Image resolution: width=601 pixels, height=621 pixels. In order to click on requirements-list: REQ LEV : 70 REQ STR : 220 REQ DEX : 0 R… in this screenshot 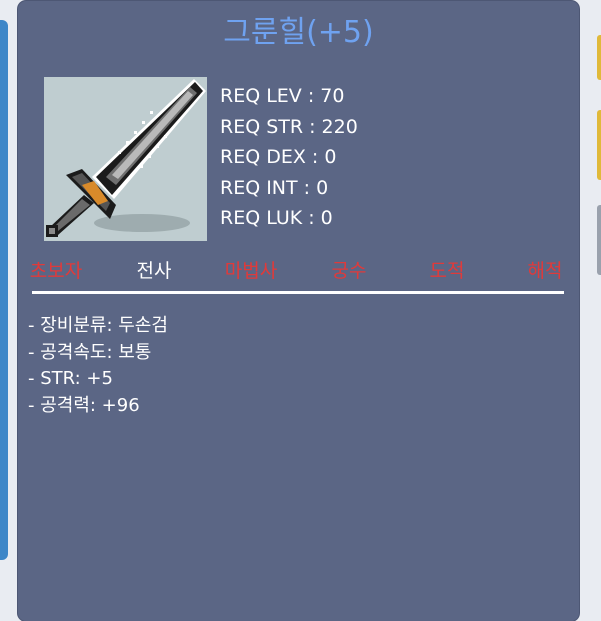, I will do `click(289, 157)`.